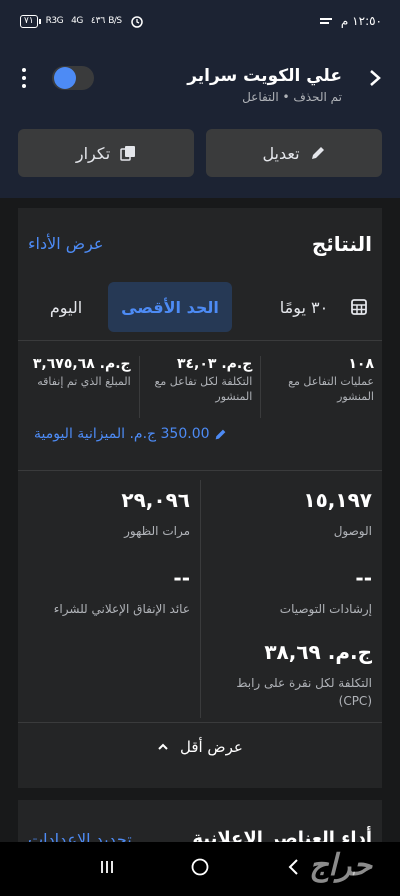 This screenshot has height=896, width=400. Describe the element at coordinates (200, 470) in the screenshot. I see `summary-divider` at that location.